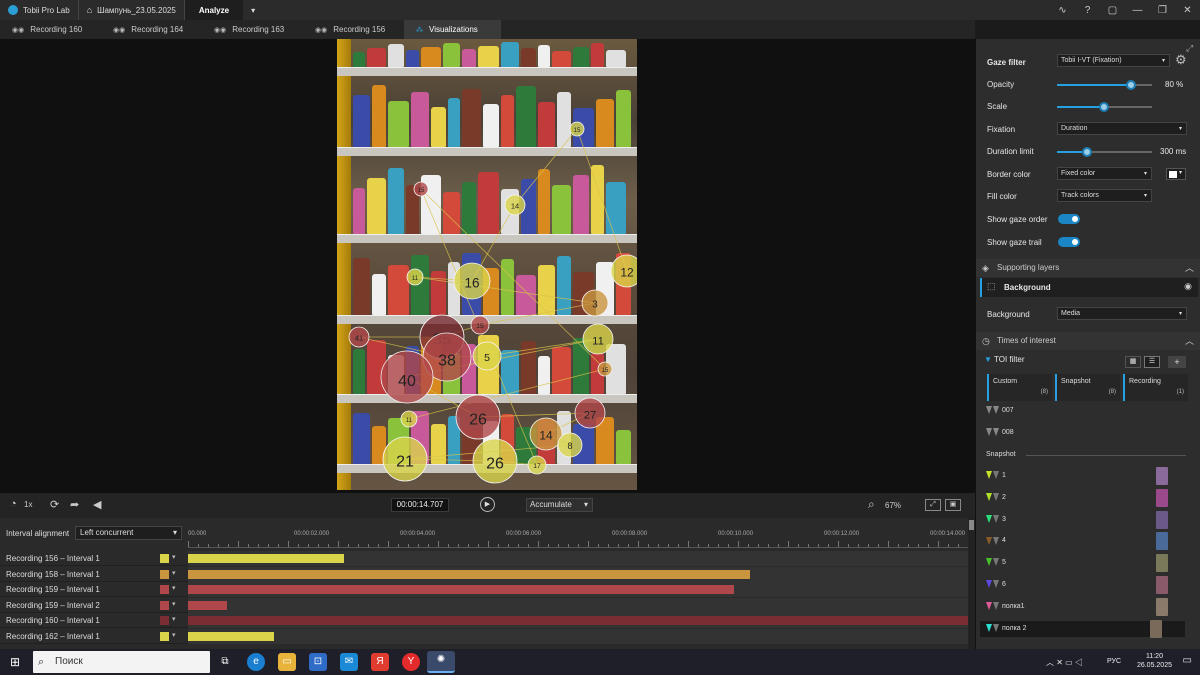 Image resolution: width=1200 pixels, height=675 pixels. Describe the element at coordinates (353, 29) in the screenshot. I see `tab-recording-156: ◉◉ Recording 156` at that location.